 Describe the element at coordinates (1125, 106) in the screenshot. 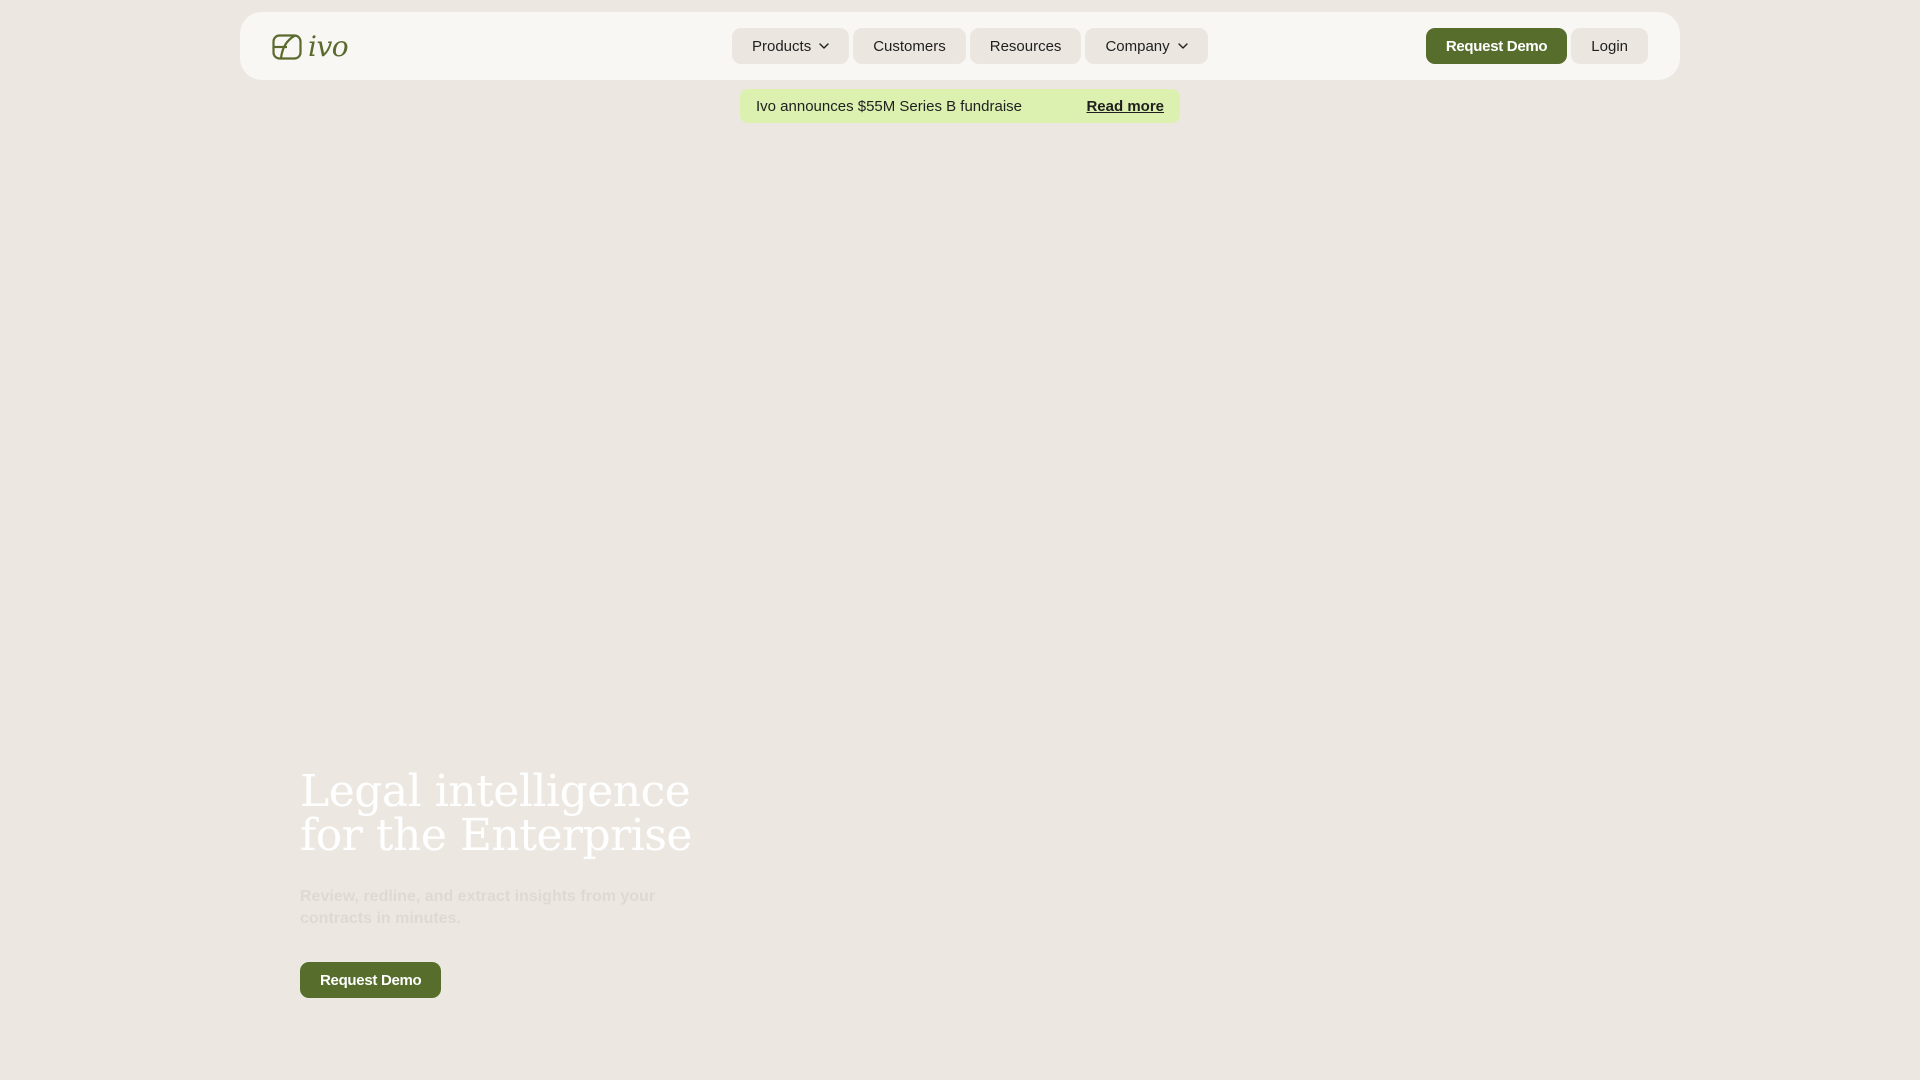

I see `read-more-link: Read more` at that location.